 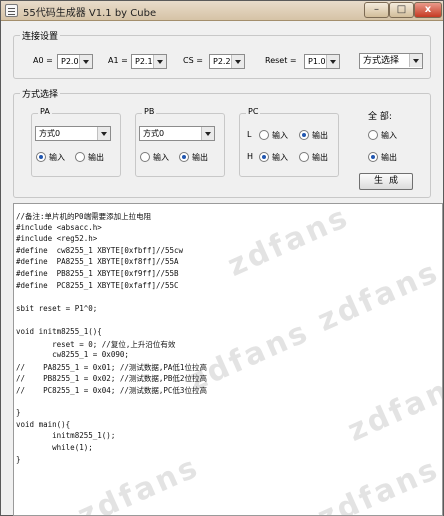 I want to click on pc-group: PC, so click(x=289, y=142).